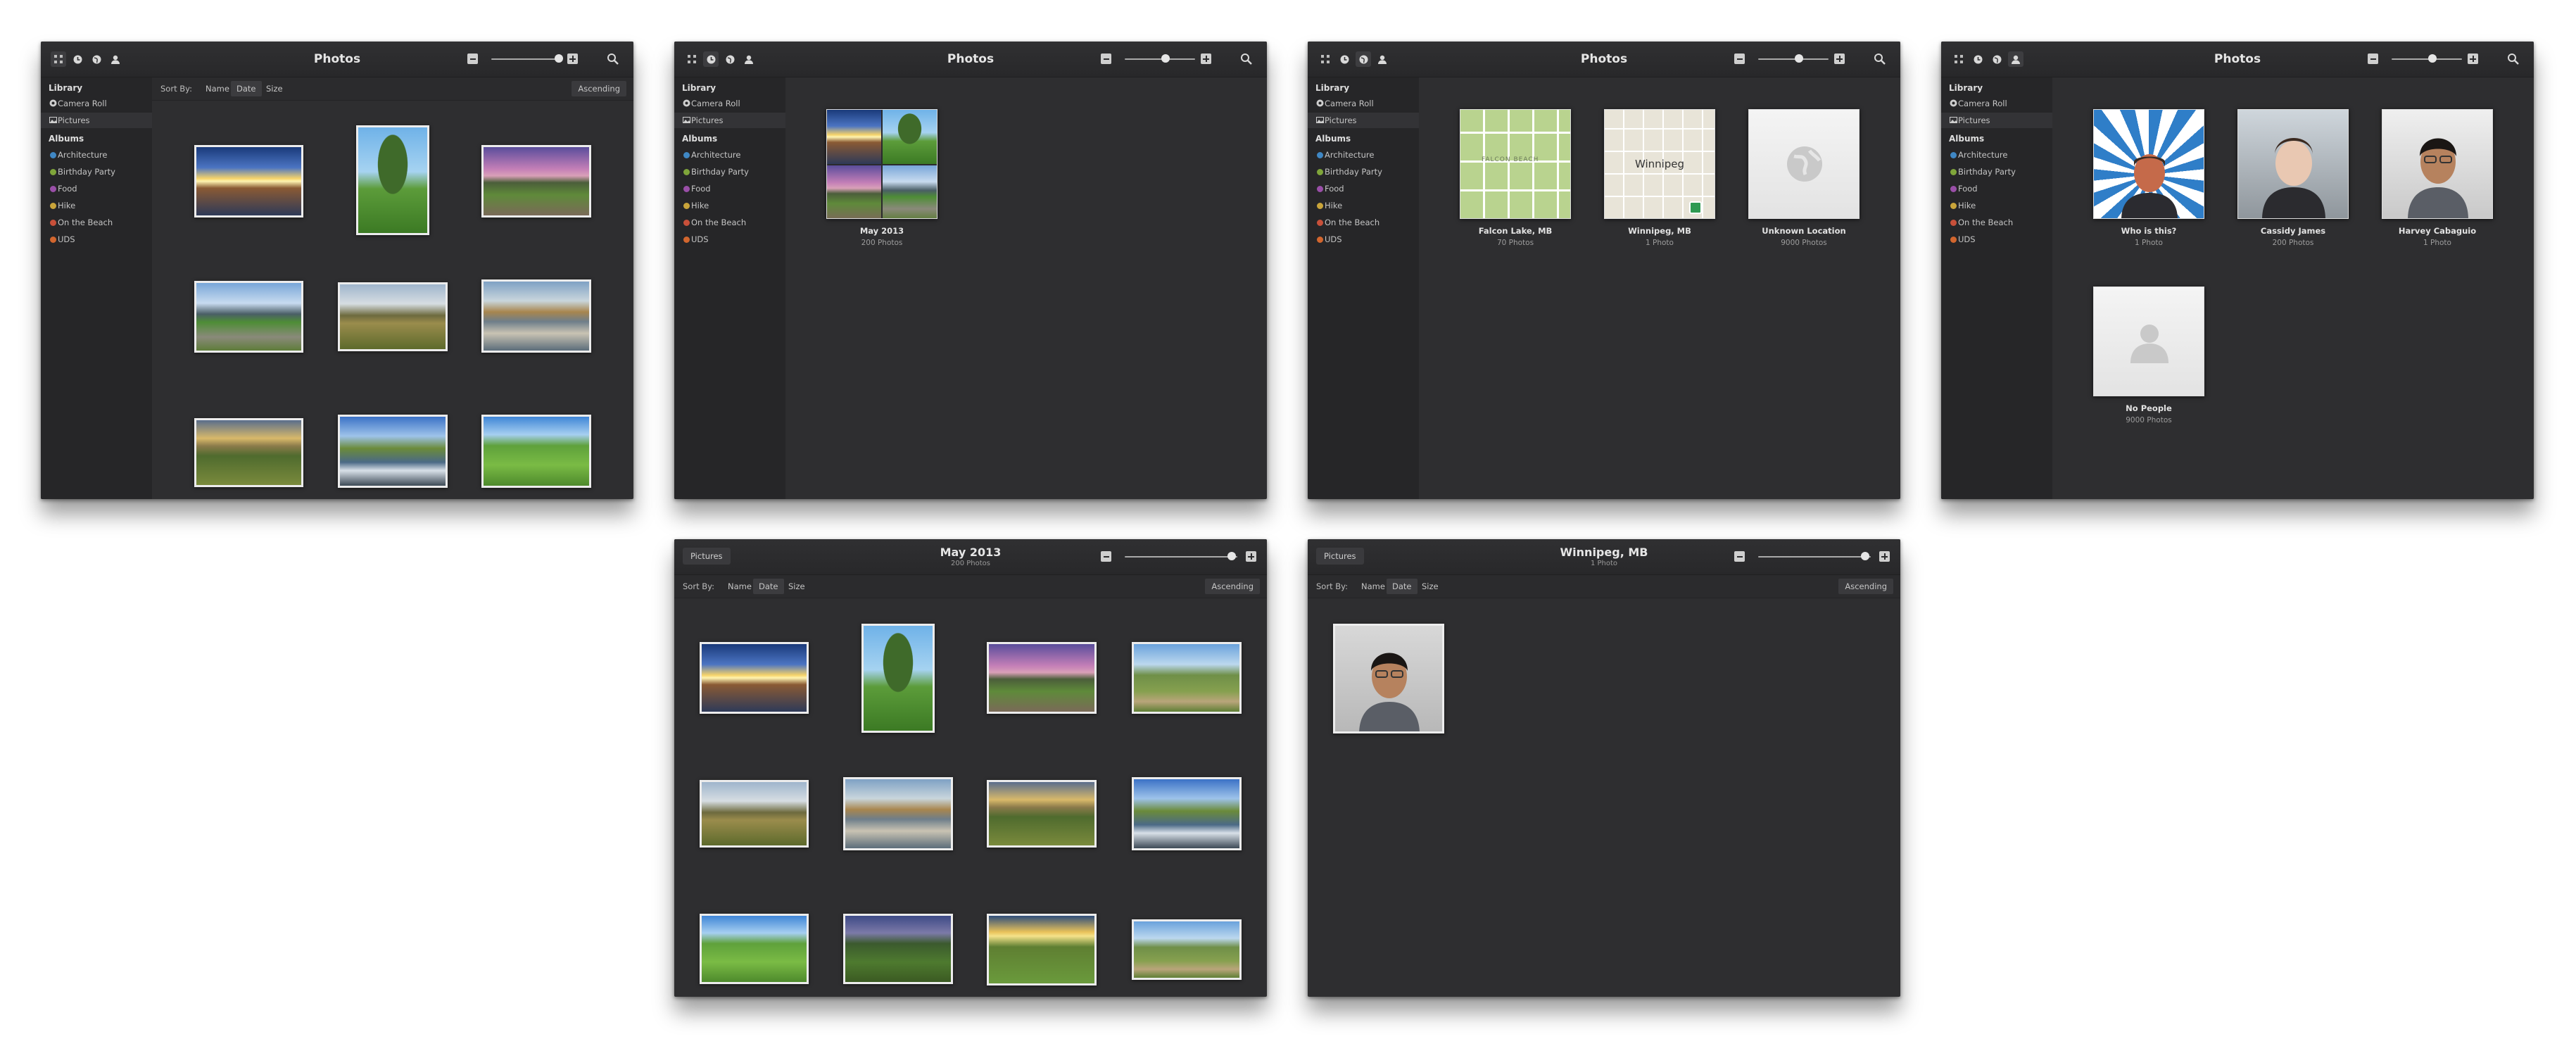 The width and height of the screenshot is (2576, 1039). Describe the element at coordinates (1804, 164) in the screenshot. I see `place-tile-unknown-location` at that location.